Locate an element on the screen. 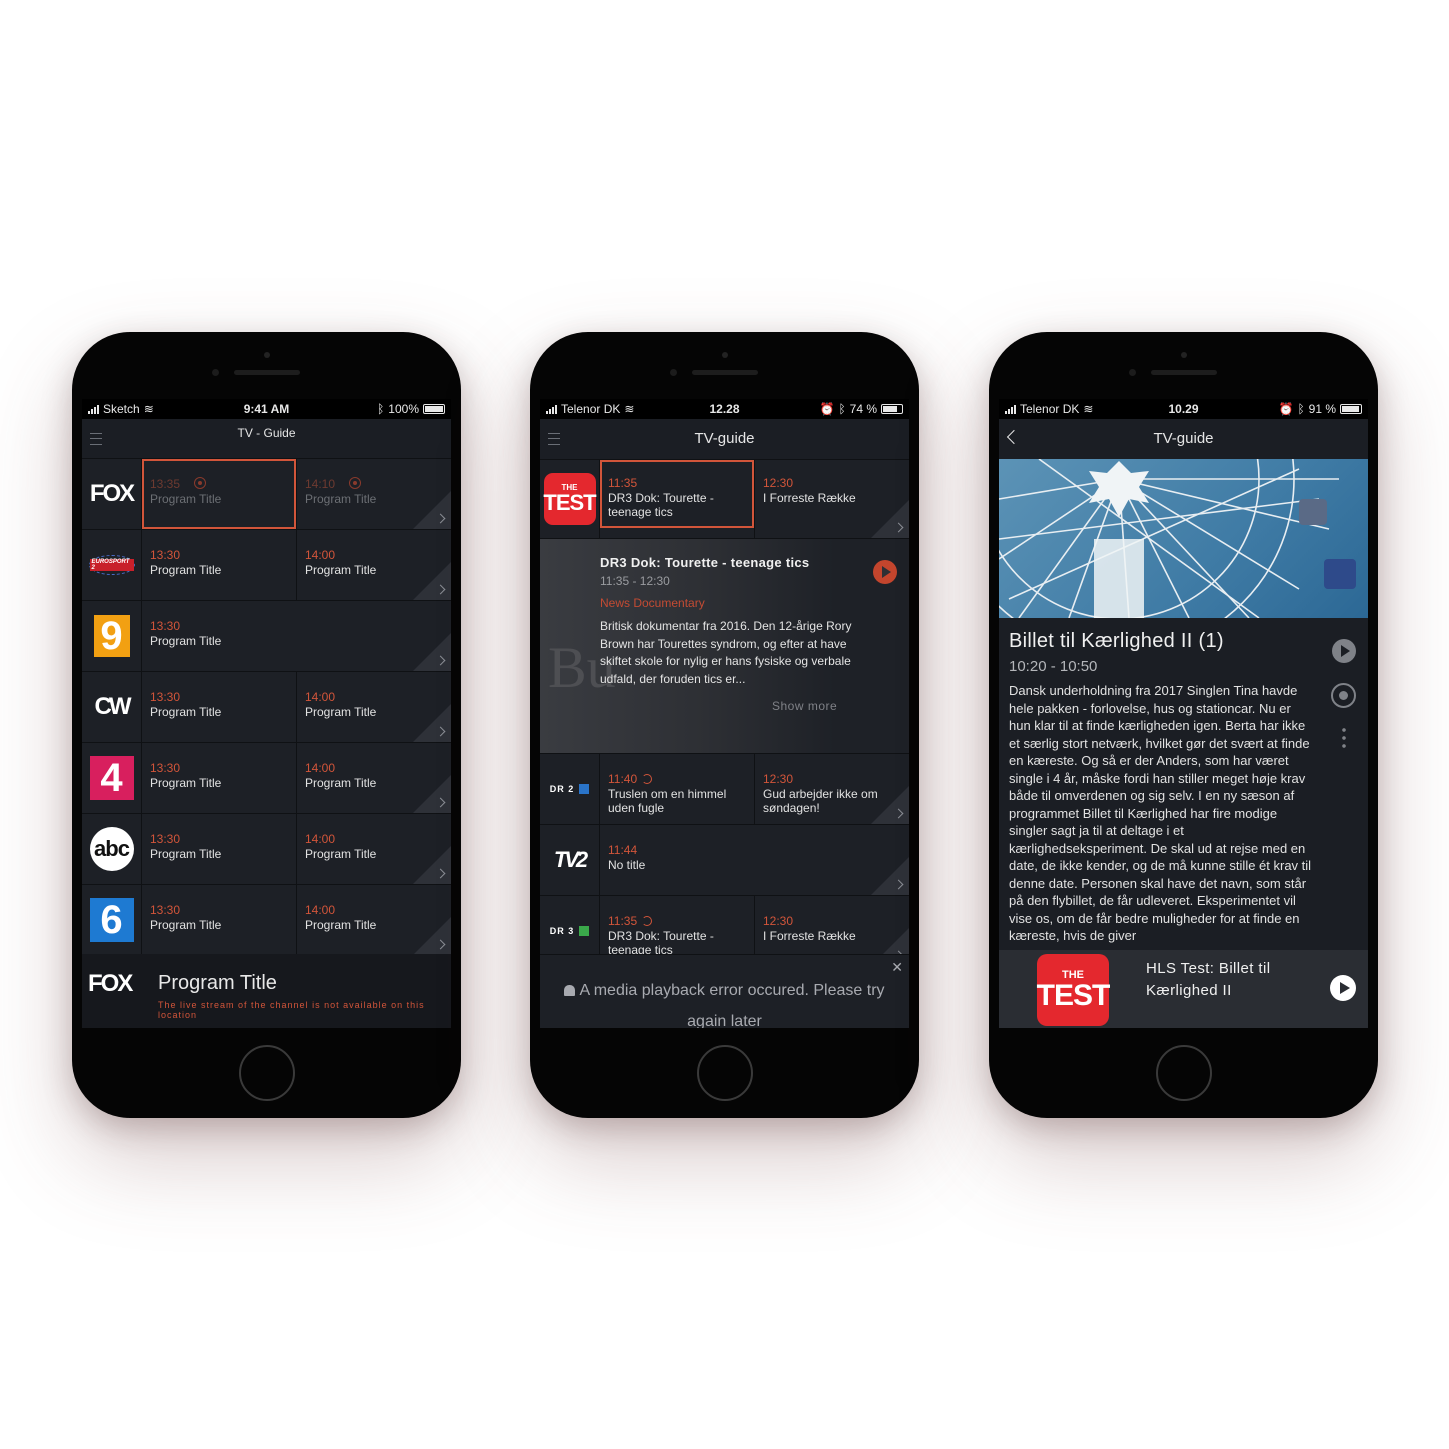  nav-bar: TV - Guide is located at coordinates (266, 439).